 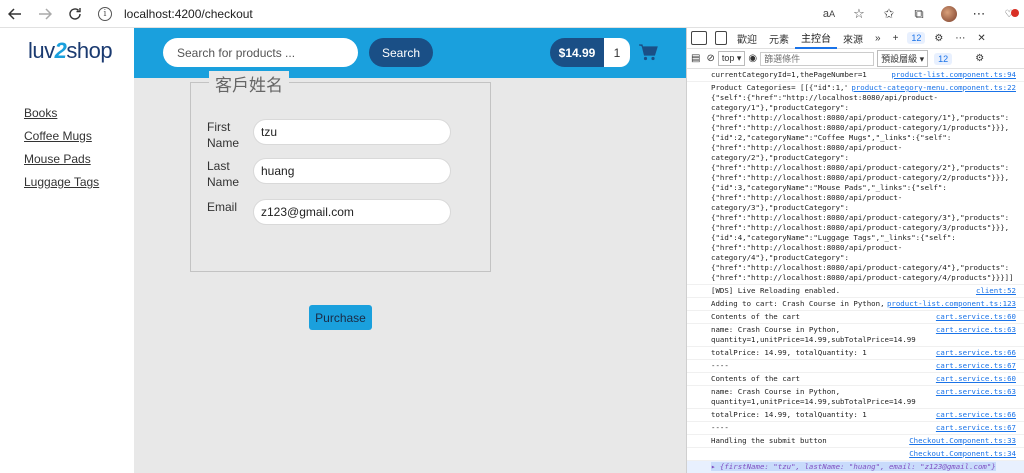 I want to click on email-input, so click(x=352, y=212).